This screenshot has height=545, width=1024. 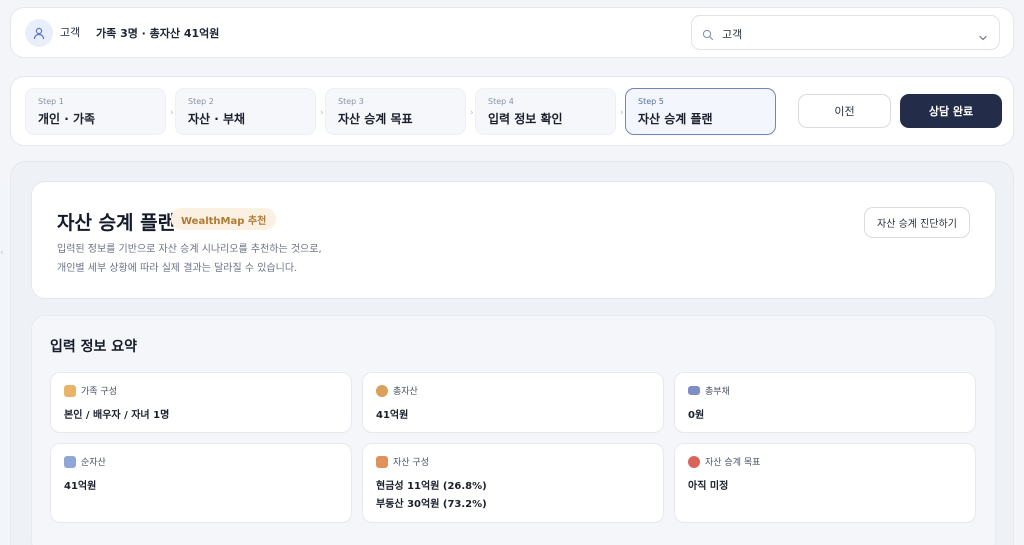 I want to click on step-label: 입력 정보 확인, so click(x=525, y=119).